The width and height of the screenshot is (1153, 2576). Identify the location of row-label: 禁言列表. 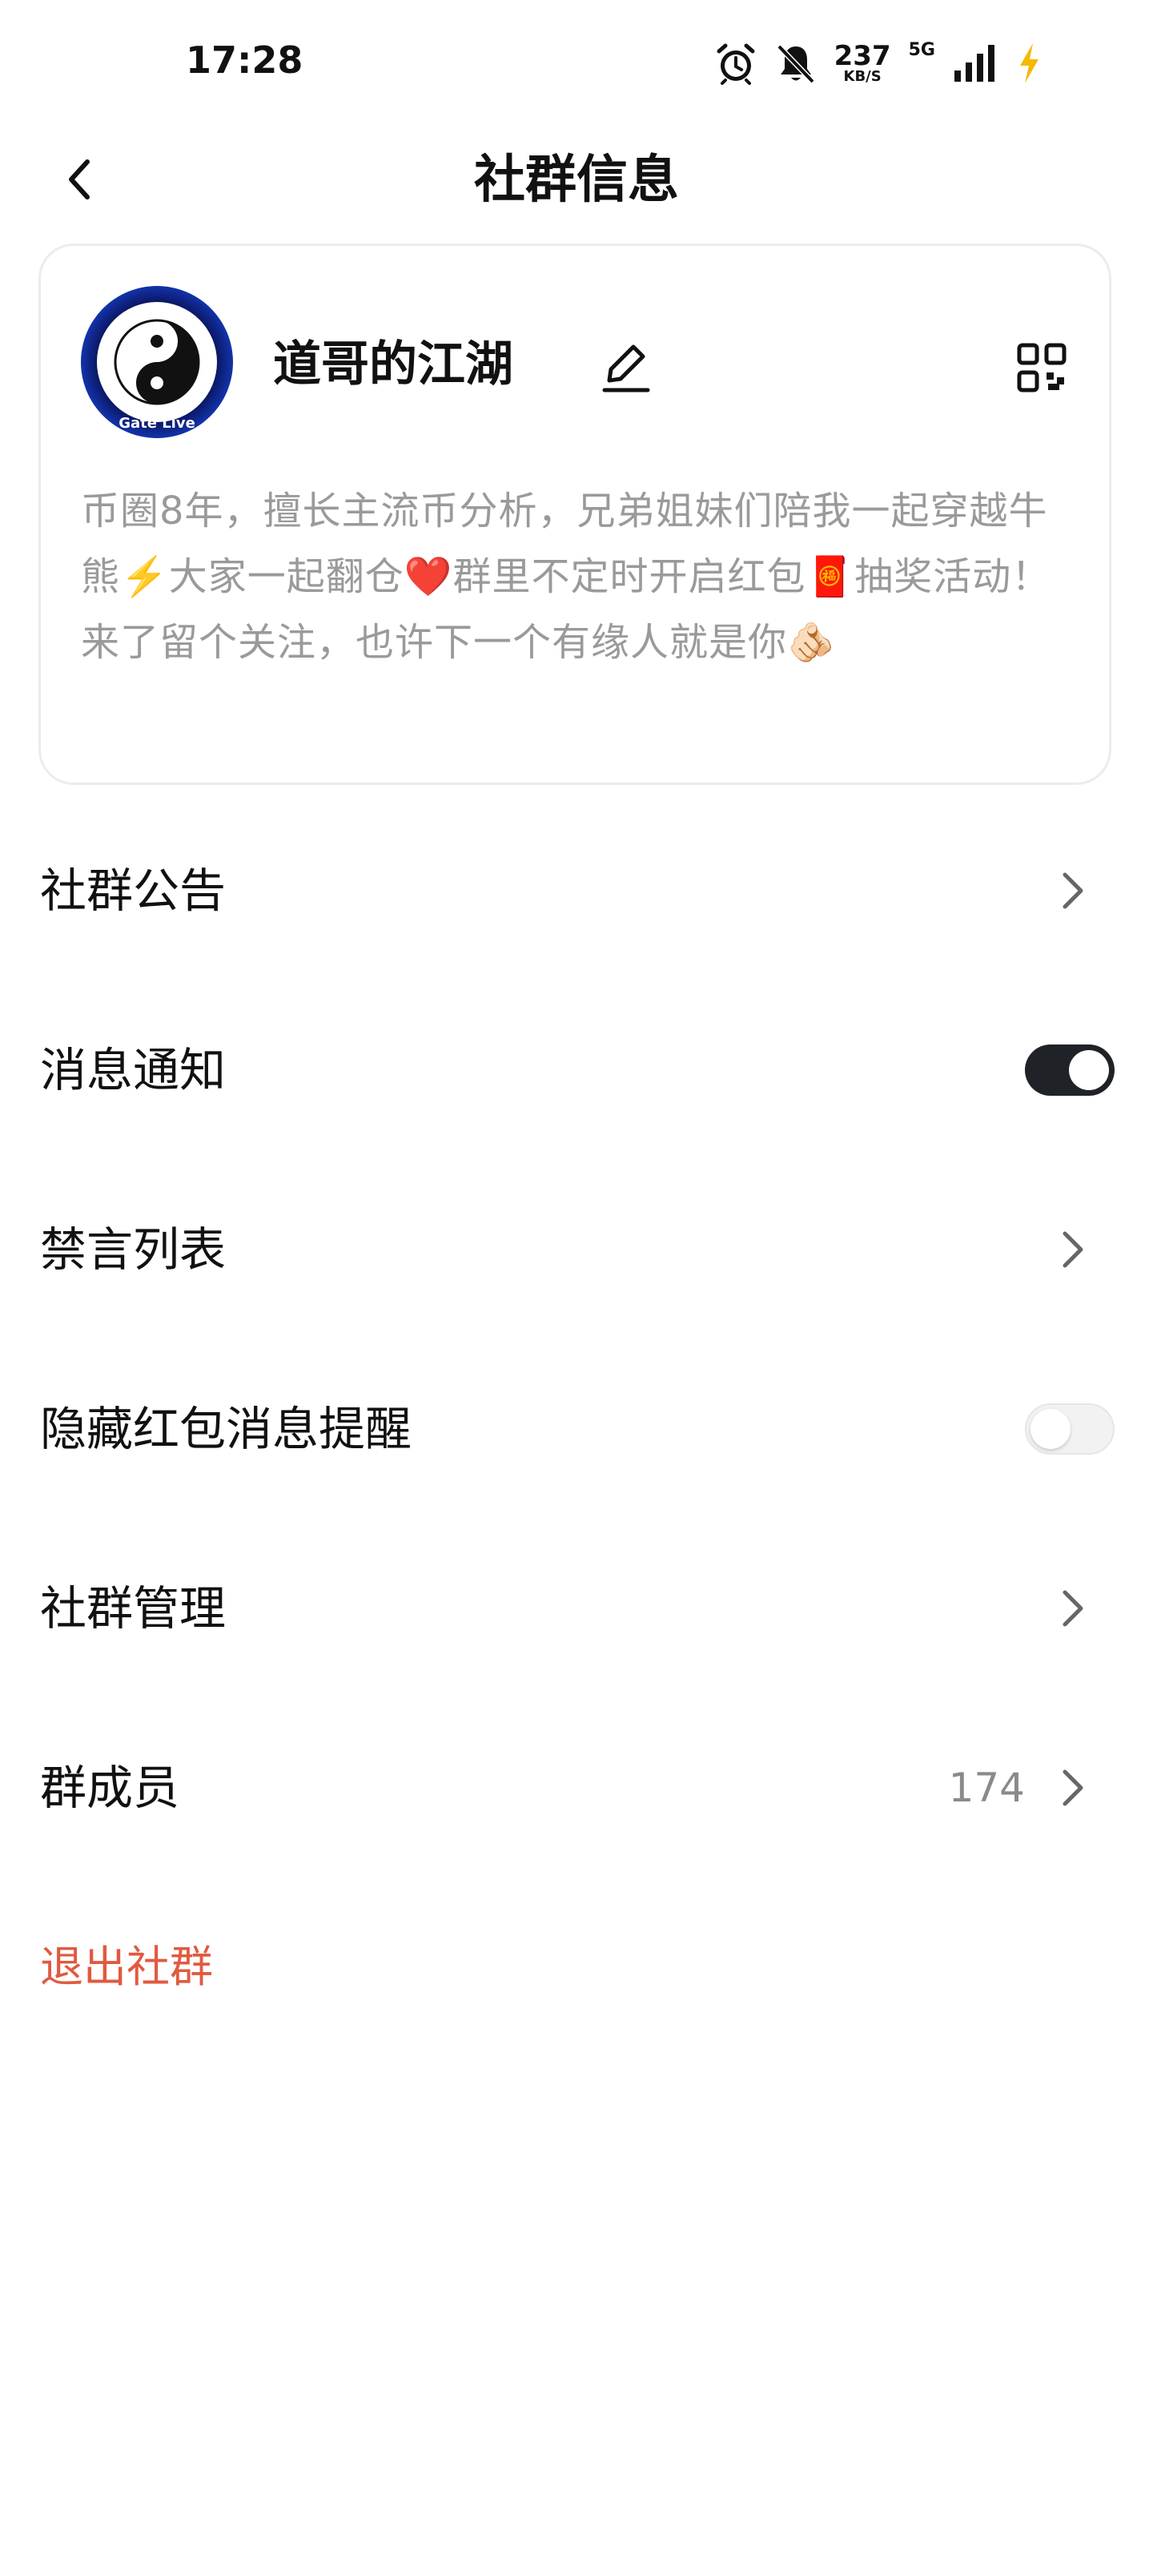
(134, 1249).